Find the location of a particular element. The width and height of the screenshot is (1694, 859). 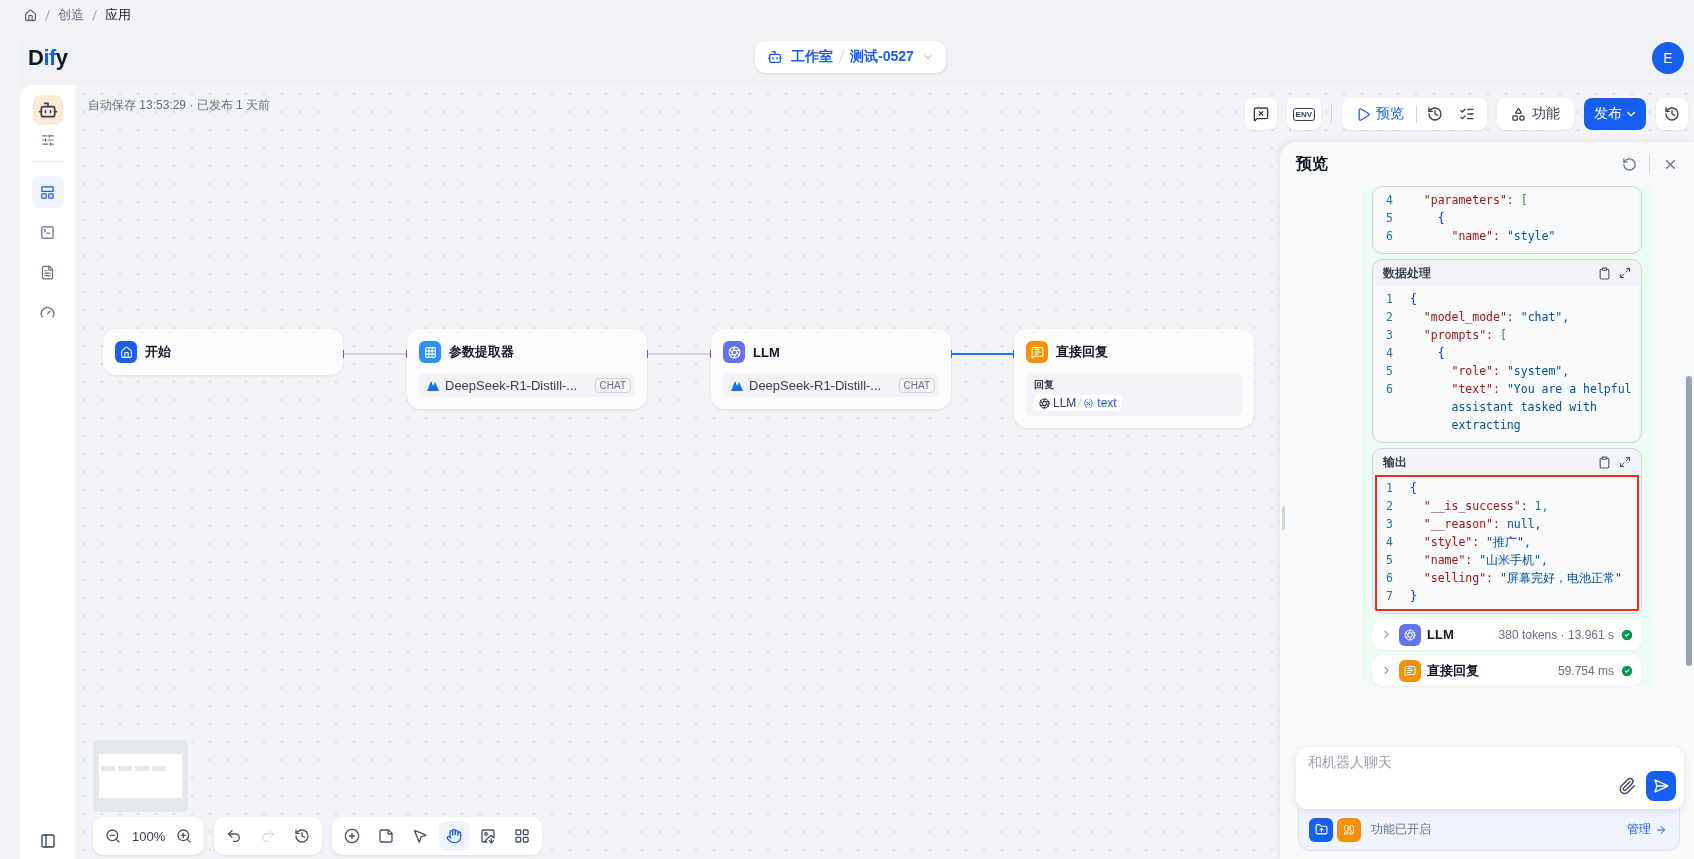

save-status: 自动保存 13:53:29 · 已发布 1 天前 is located at coordinates (179, 105).